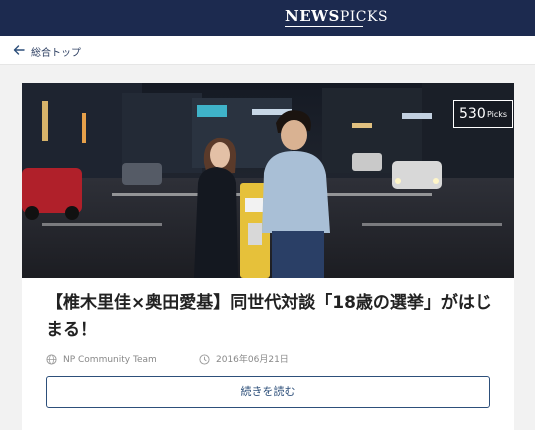  I want to click on article-date: 2016年06月21日, so click(252, 360).